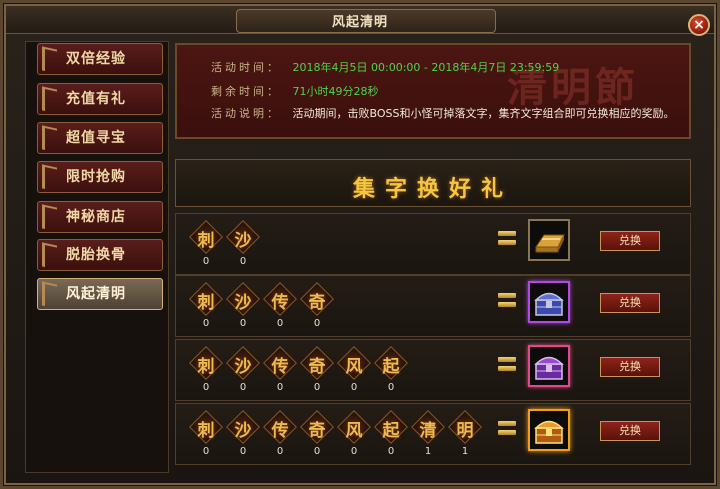 This screenshot has height=489, width=720. I want to click on sidebar-item-1: 双倍经验, so click(100, 59).